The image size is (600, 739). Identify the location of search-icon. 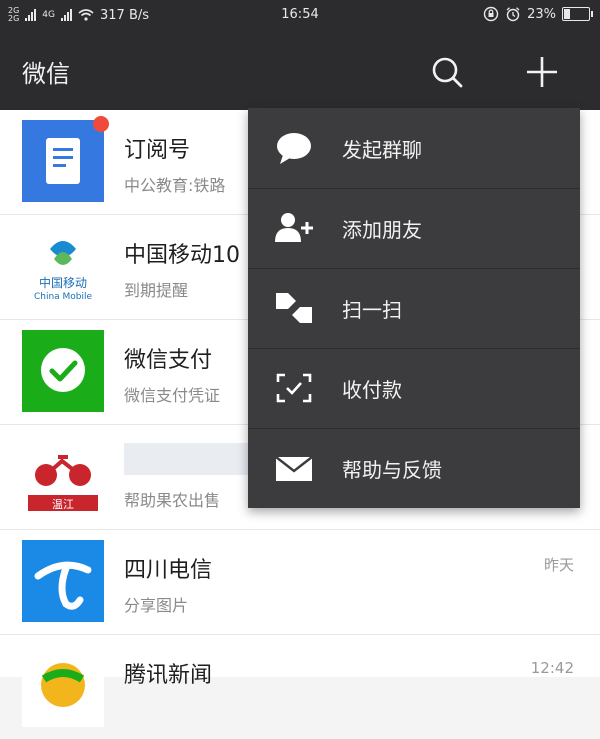
(447, 72).